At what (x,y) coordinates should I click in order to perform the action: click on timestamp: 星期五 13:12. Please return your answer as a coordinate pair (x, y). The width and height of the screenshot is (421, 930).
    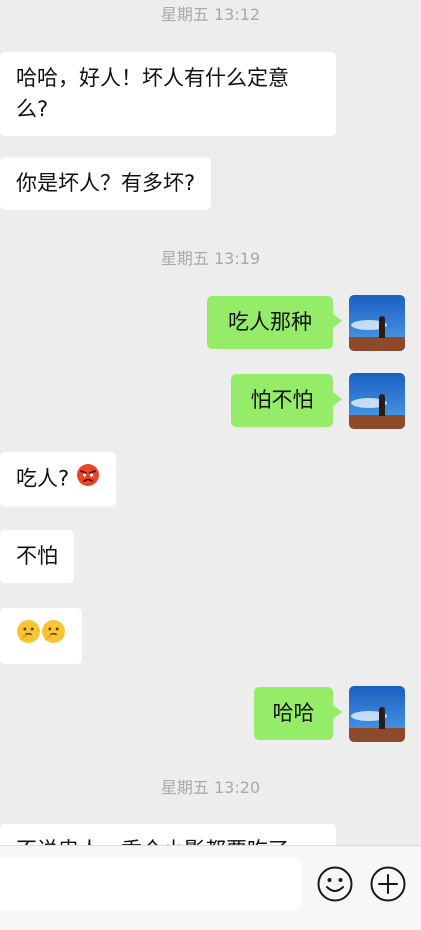
    Looking at the image, I should click on (210, 14).